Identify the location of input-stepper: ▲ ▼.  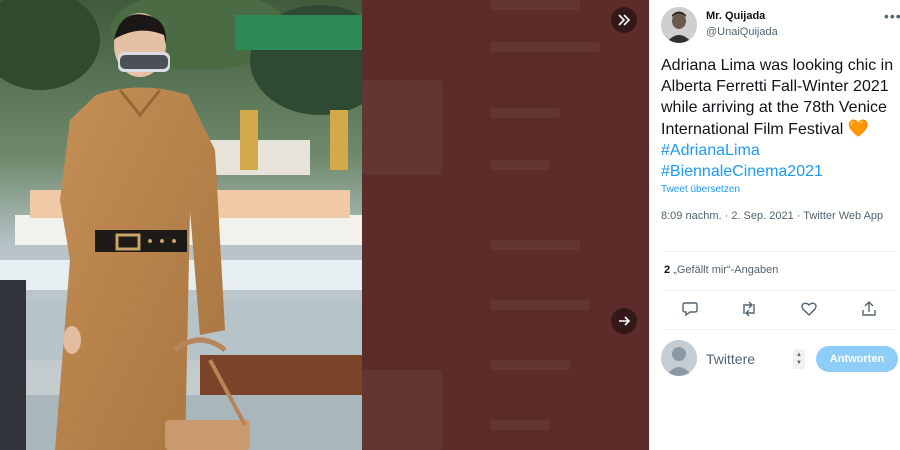
(799, 359).